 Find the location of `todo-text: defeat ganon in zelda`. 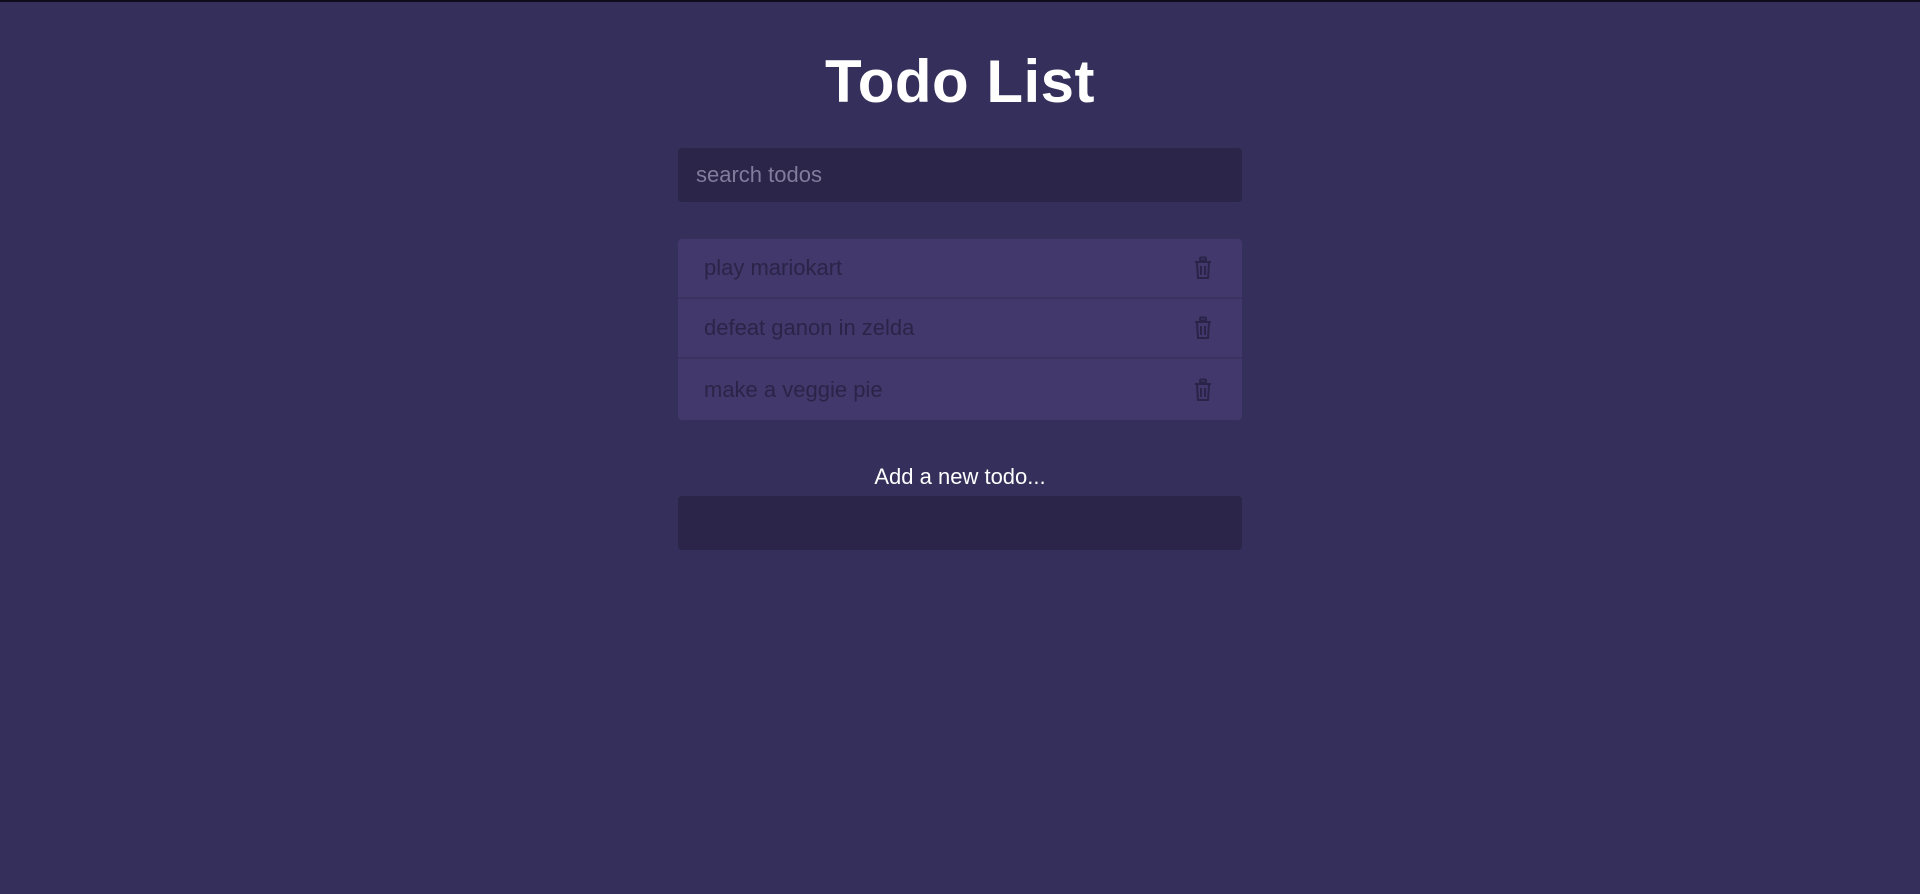

todo-text: defeat ganon in zelda is located at coordinates (809, 327).